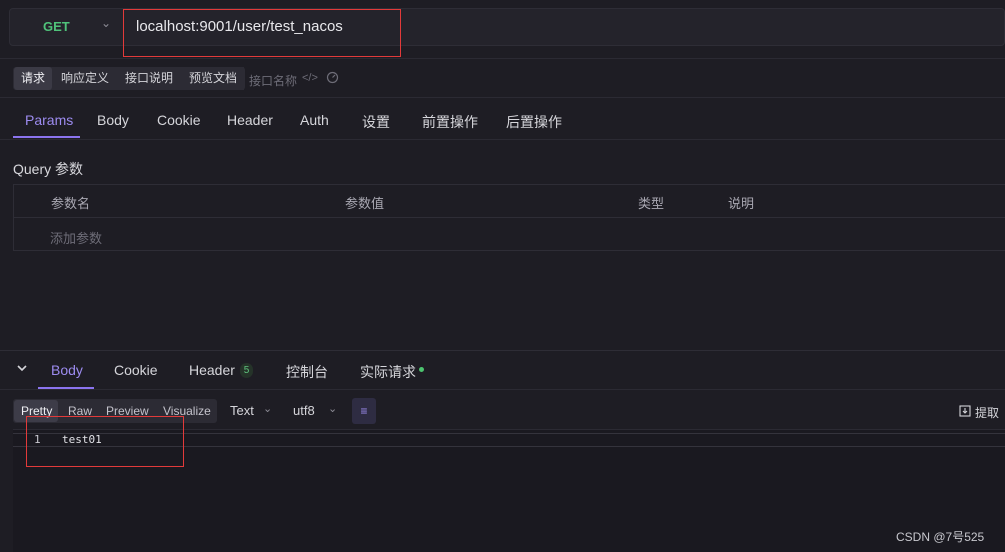 The height and width of the screenshot is (552, 1005). I want to click on tab-header: Header, so click(250, 120).